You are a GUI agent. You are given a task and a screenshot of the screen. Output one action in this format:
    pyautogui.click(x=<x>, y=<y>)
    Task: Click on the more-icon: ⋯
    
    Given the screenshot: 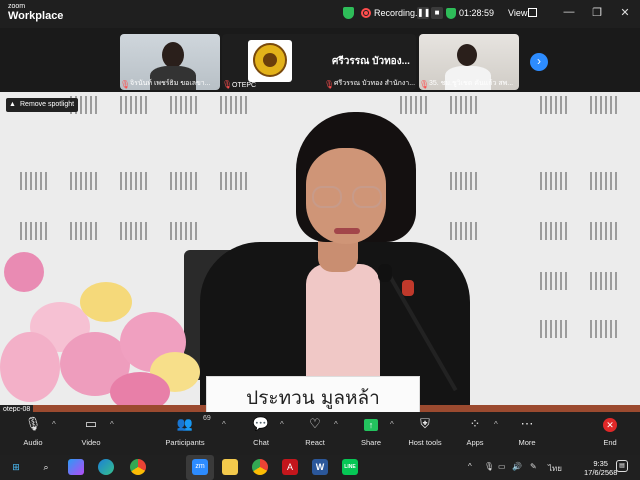 What is the action you would take?
    pyautogui.click(x=527, y=423)
    